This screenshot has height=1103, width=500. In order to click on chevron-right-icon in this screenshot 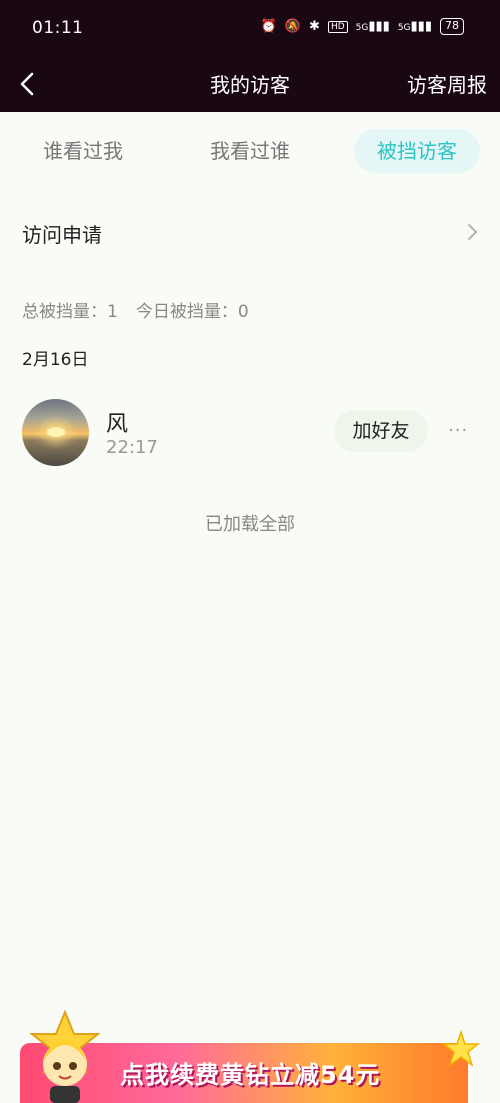, I will do `click(472, 232)`.